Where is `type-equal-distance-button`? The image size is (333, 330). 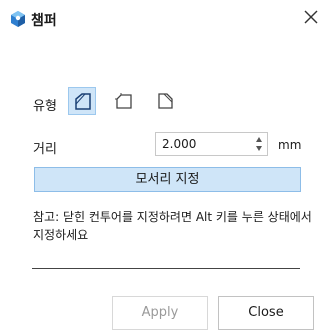 type-equal-distance-button is located at coordinates (82, 101).